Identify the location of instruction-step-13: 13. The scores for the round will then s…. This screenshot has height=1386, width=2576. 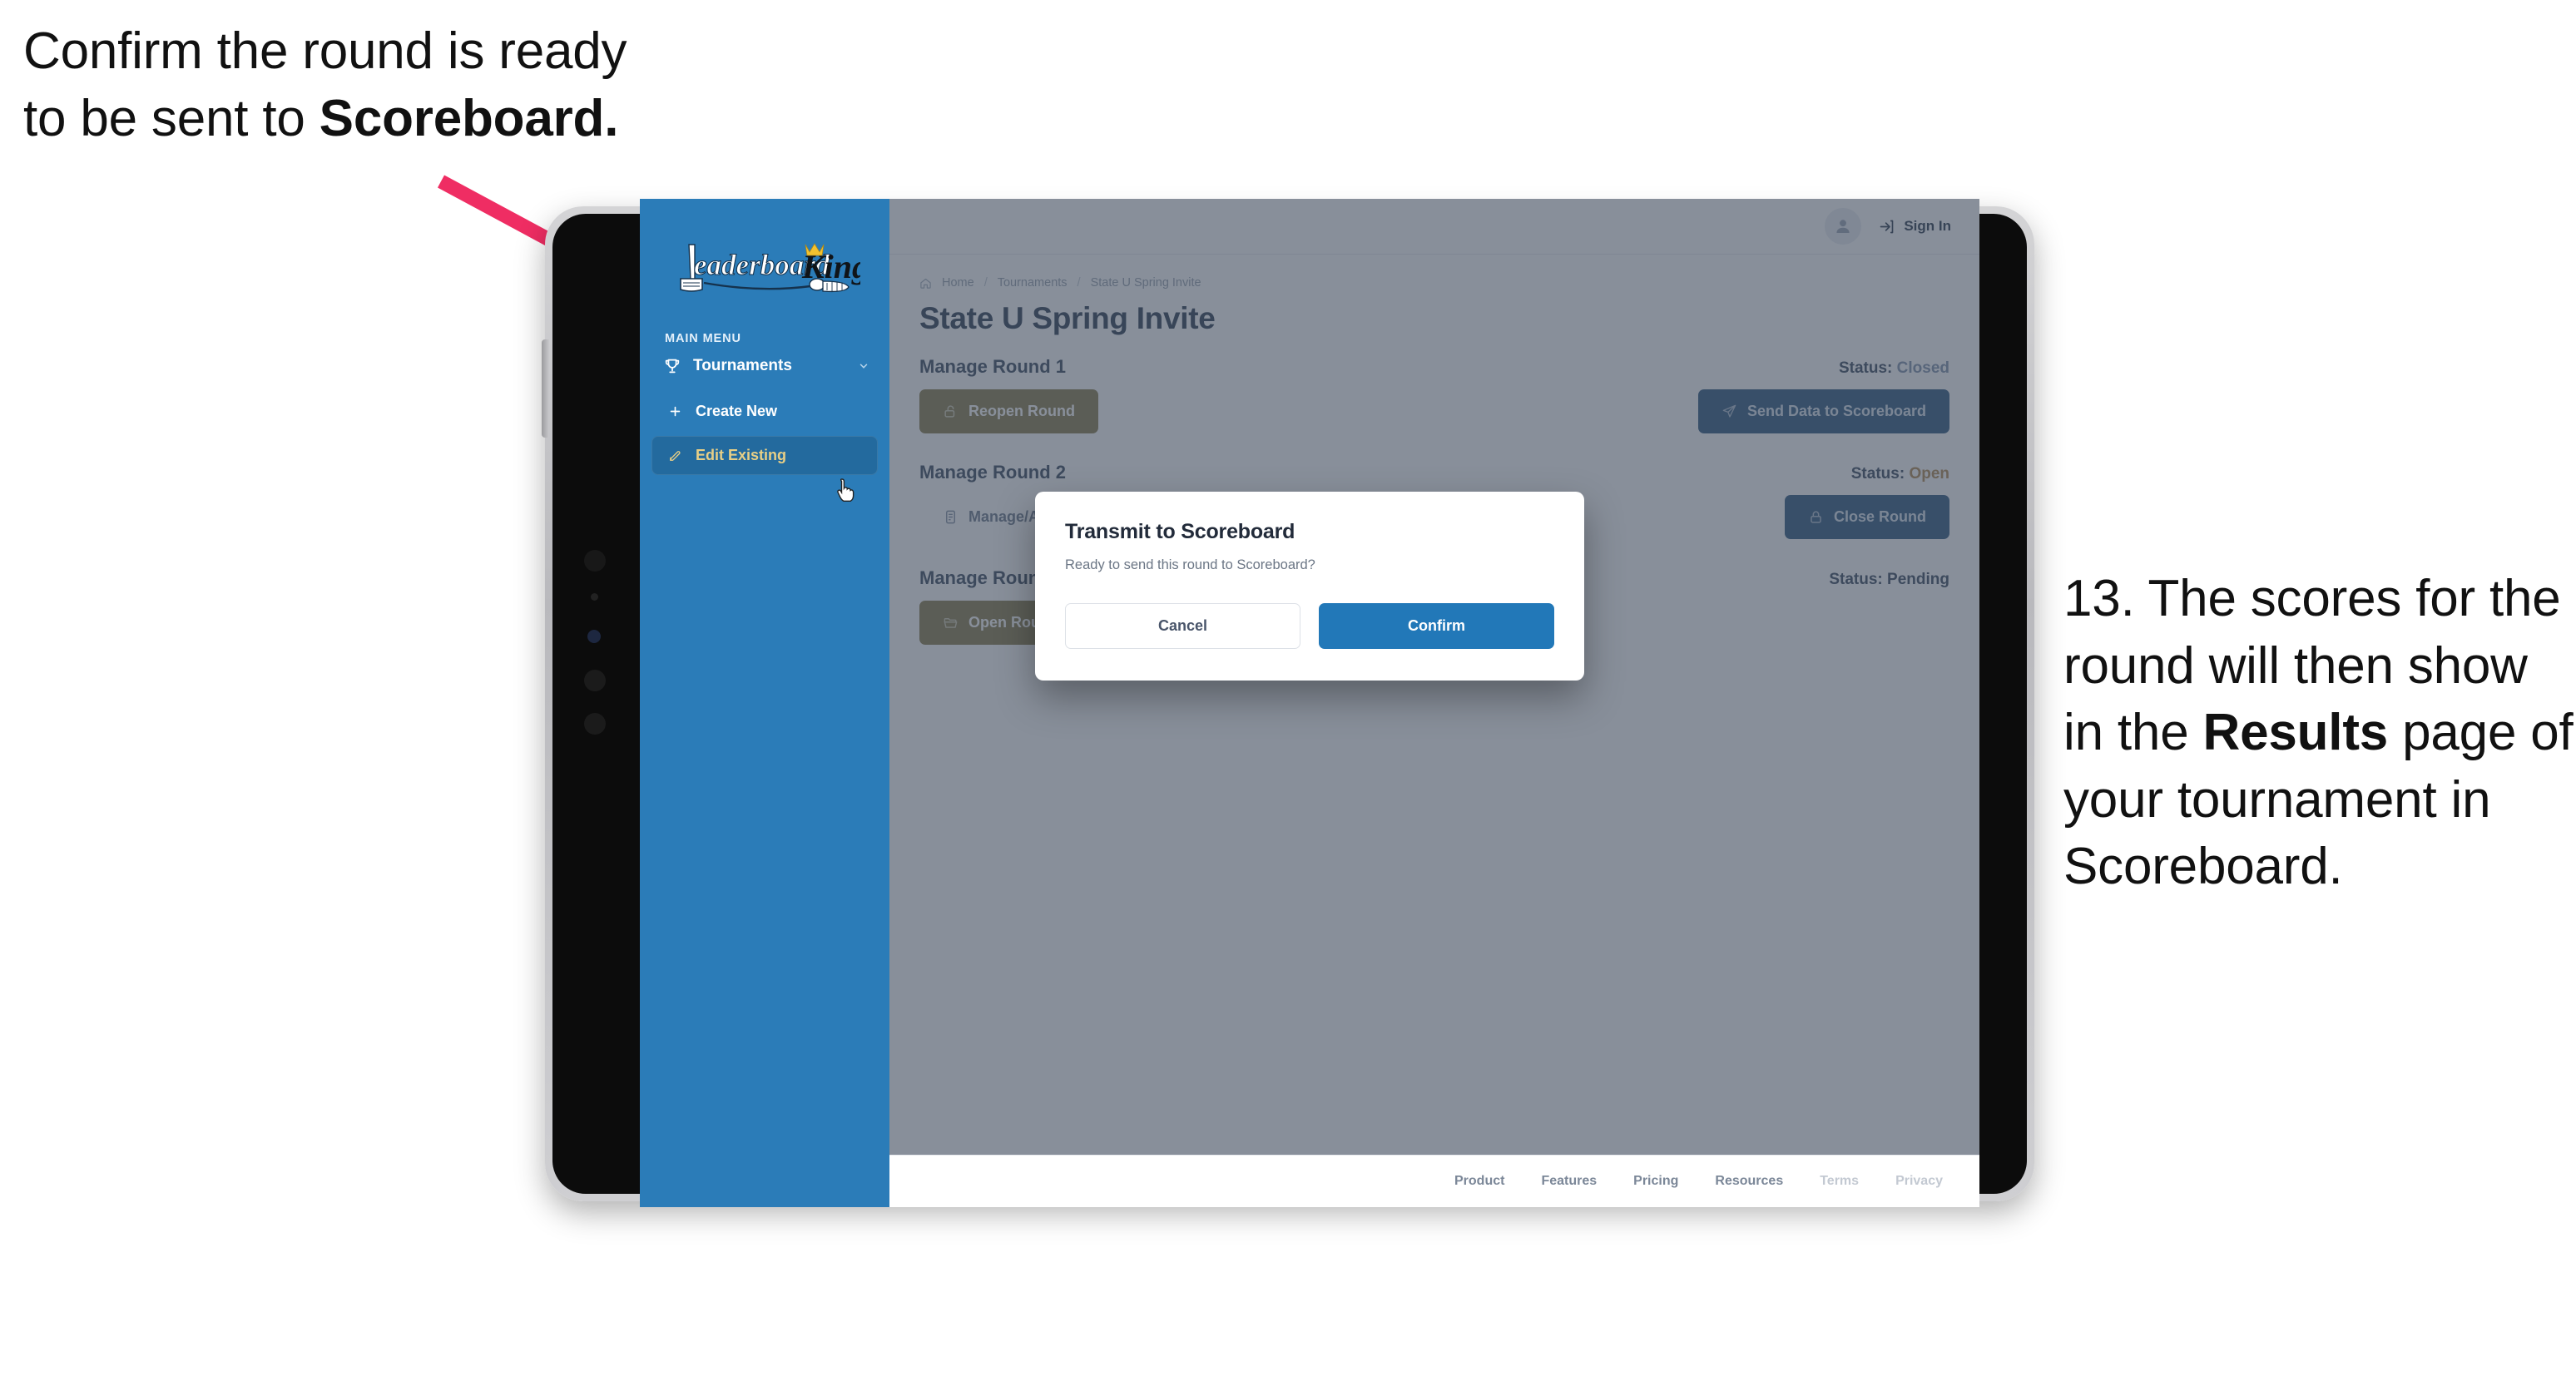
(2319, 733).